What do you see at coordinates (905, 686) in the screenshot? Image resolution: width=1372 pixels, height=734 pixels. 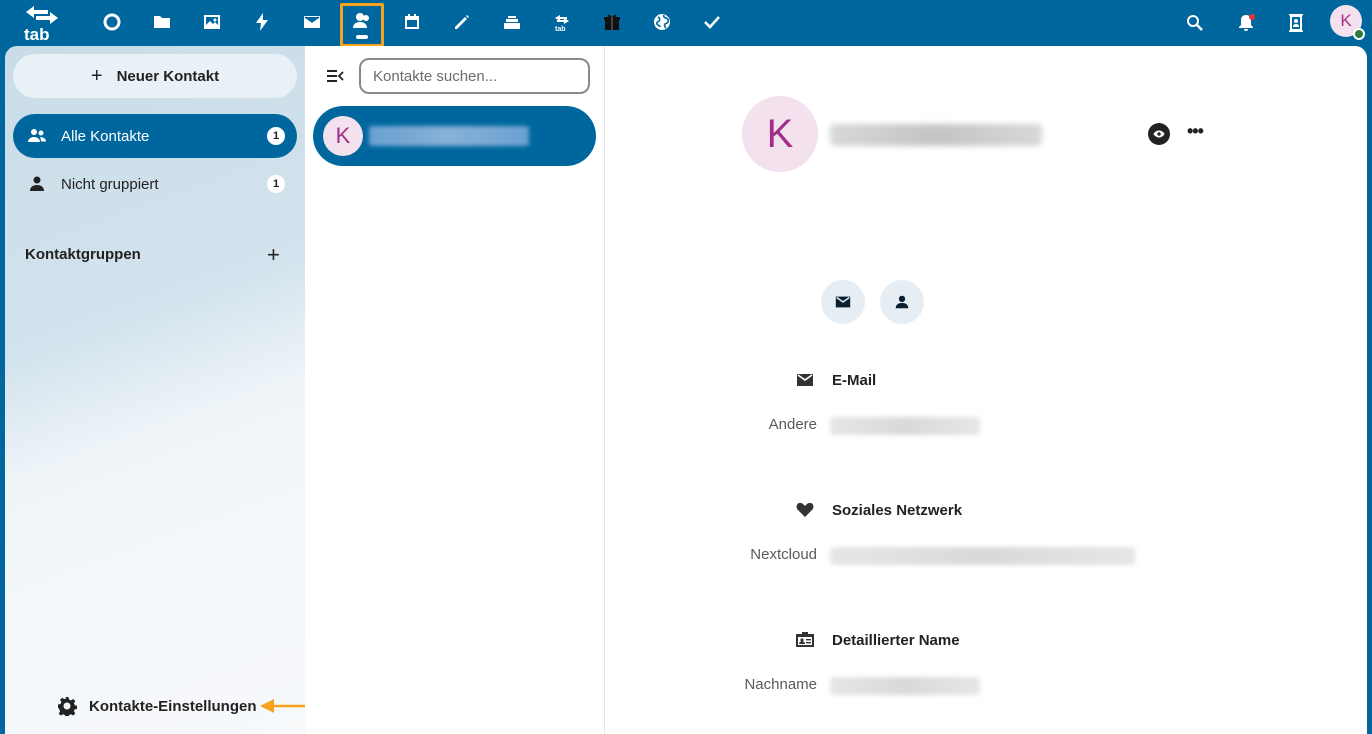 I see `redacted-last-name-value` at bounding box center [905, 686].